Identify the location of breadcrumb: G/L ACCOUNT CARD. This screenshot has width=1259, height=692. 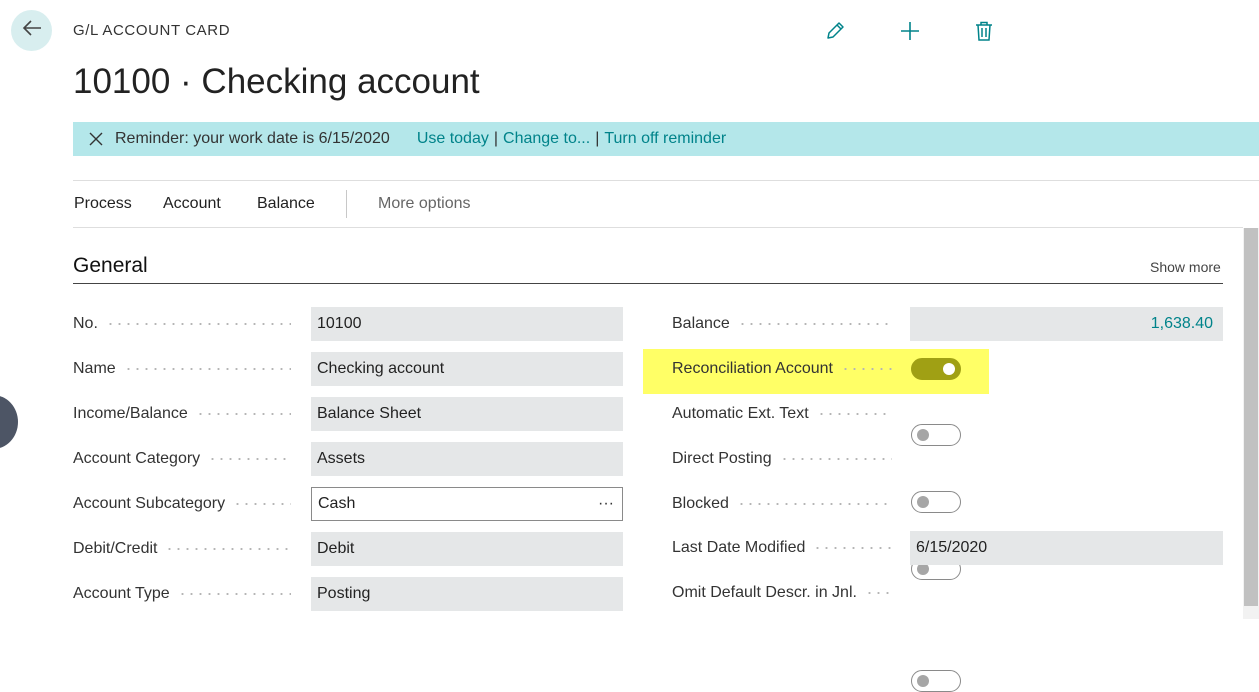
(152, 30).